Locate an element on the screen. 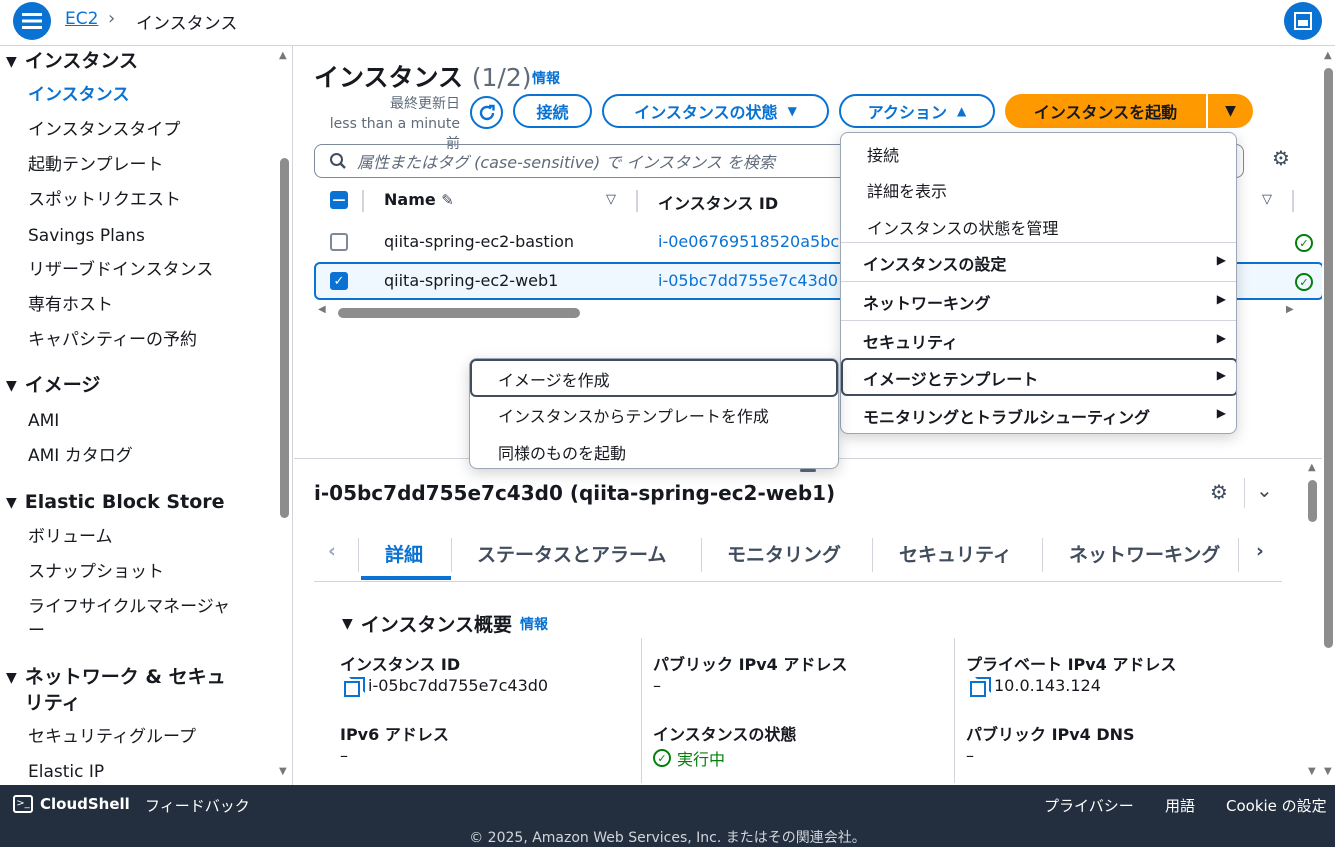 The image size is (1335, 847). public-ipv4-label: パブリック IPv4 アドレス is located at coordinates (750, 664).